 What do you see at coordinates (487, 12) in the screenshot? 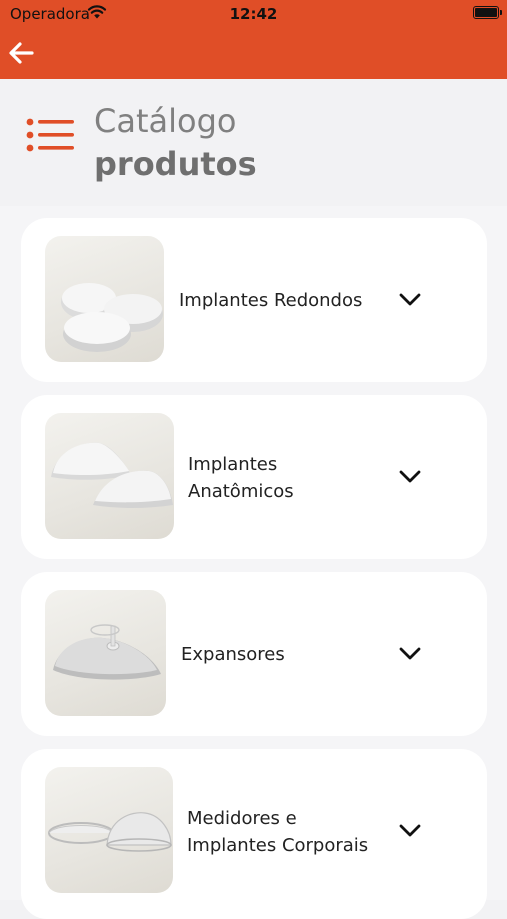
I see `battery-icon` at bounding box center [487, 12].